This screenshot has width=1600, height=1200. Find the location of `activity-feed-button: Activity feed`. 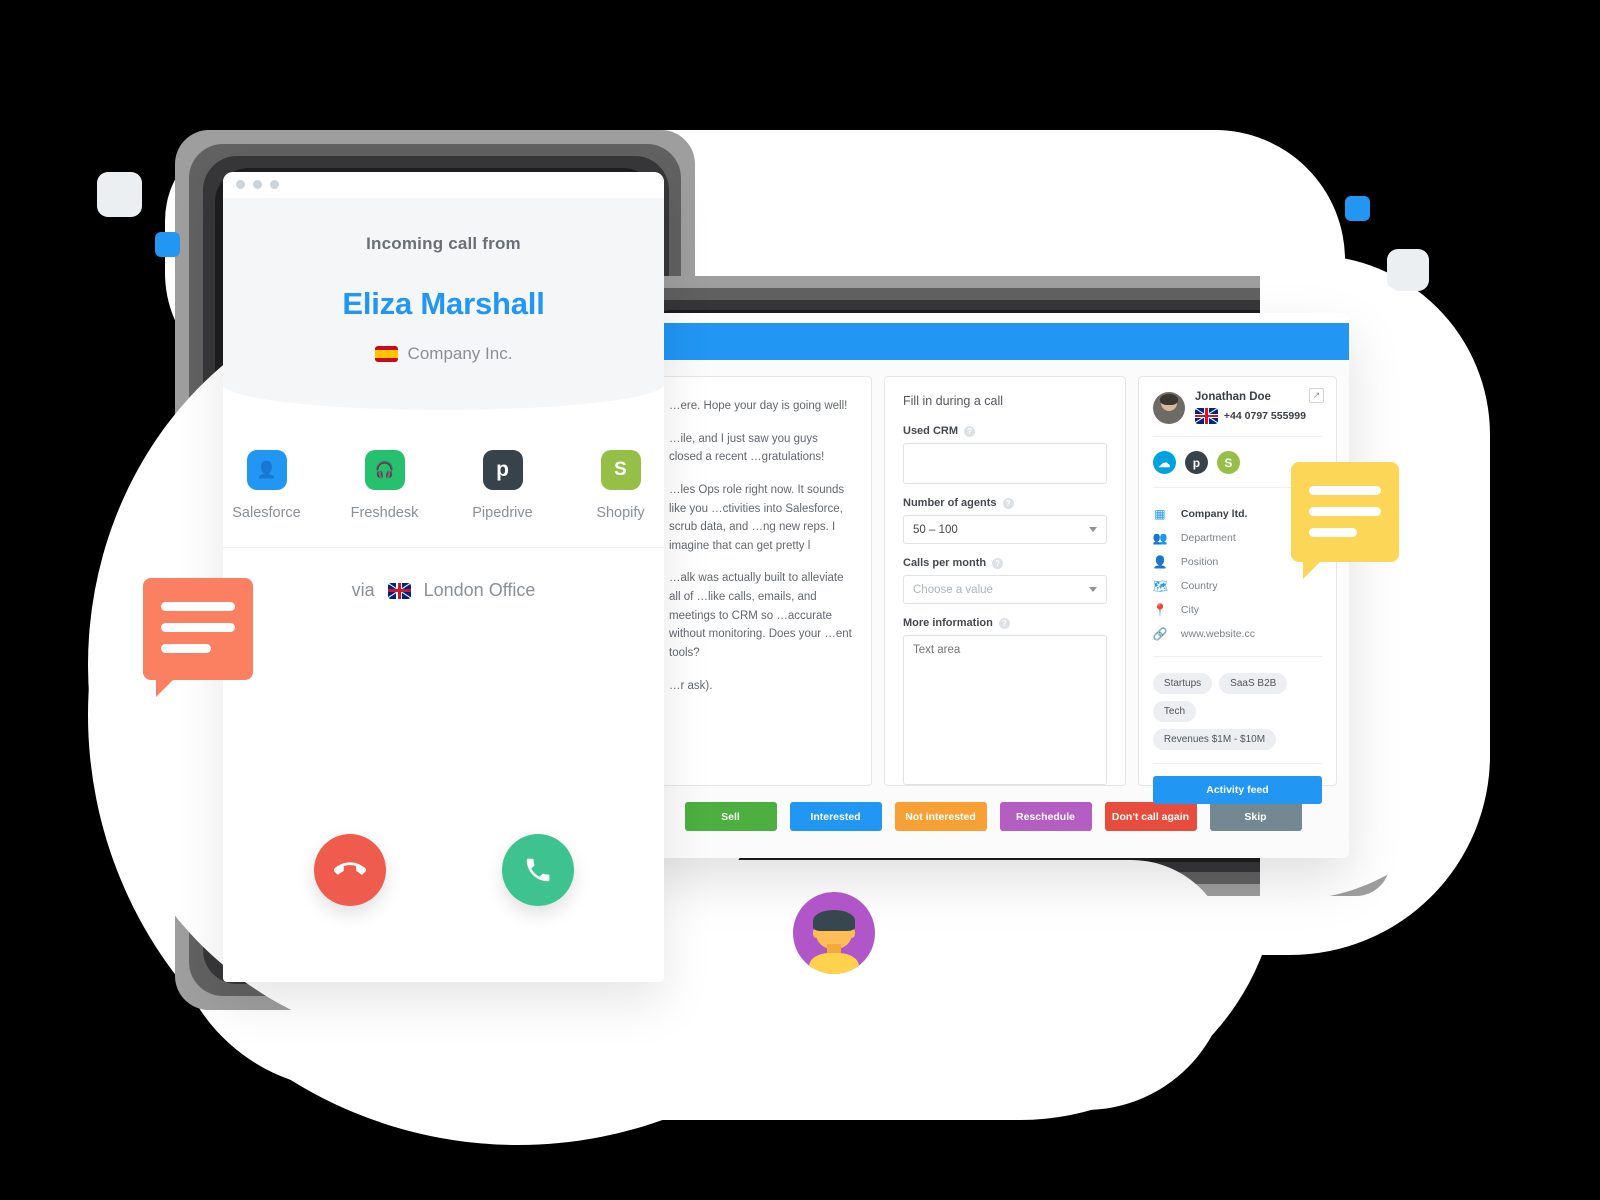

activity-feed-button: Activity feed is located at coordinates (1237, 790).